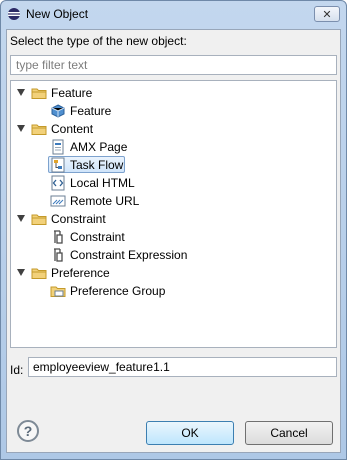 The height and width of the screenshot is (460, 347). Describe the element at coordinates (102, 183) in the screenshot. I see `tree-item-label: Local HTML` at that location.